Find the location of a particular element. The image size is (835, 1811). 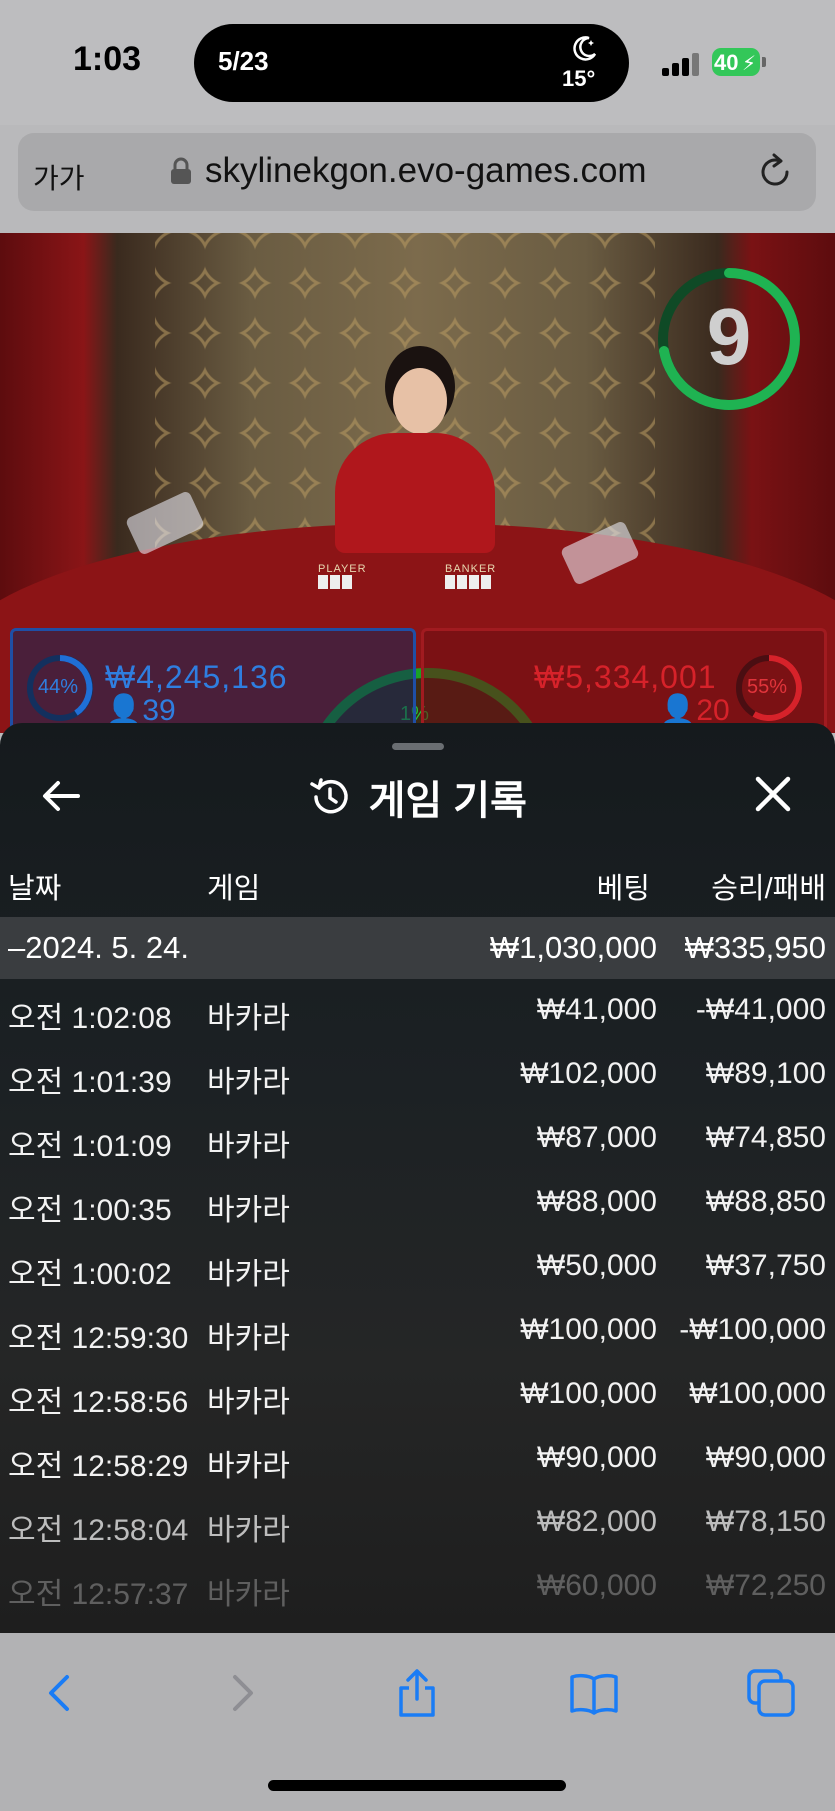

column-header-result: 승리/패배 is located at coordinates (743, 886).